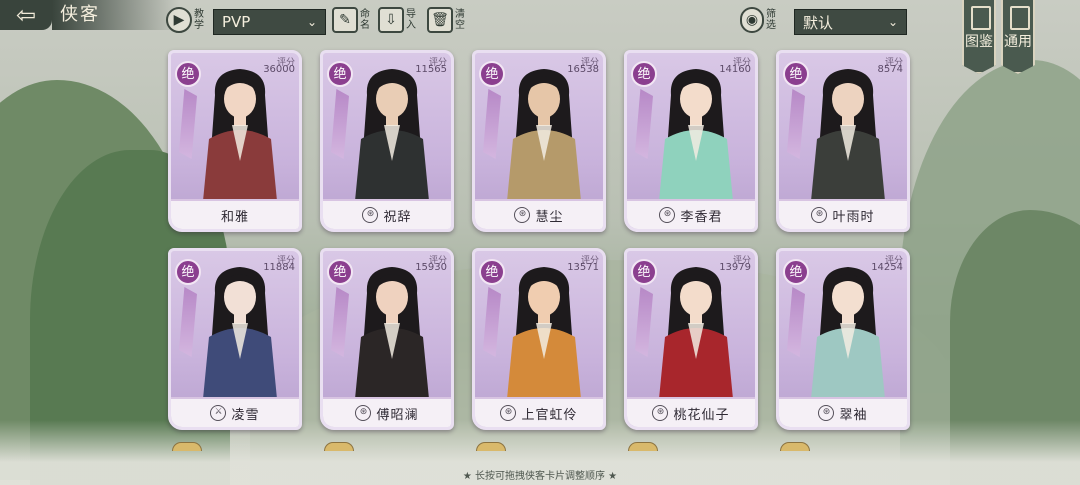 Image resolution: width=1080 pixels, height=485 pixels. I want to click on score-value: 11565, so click(431, 69).